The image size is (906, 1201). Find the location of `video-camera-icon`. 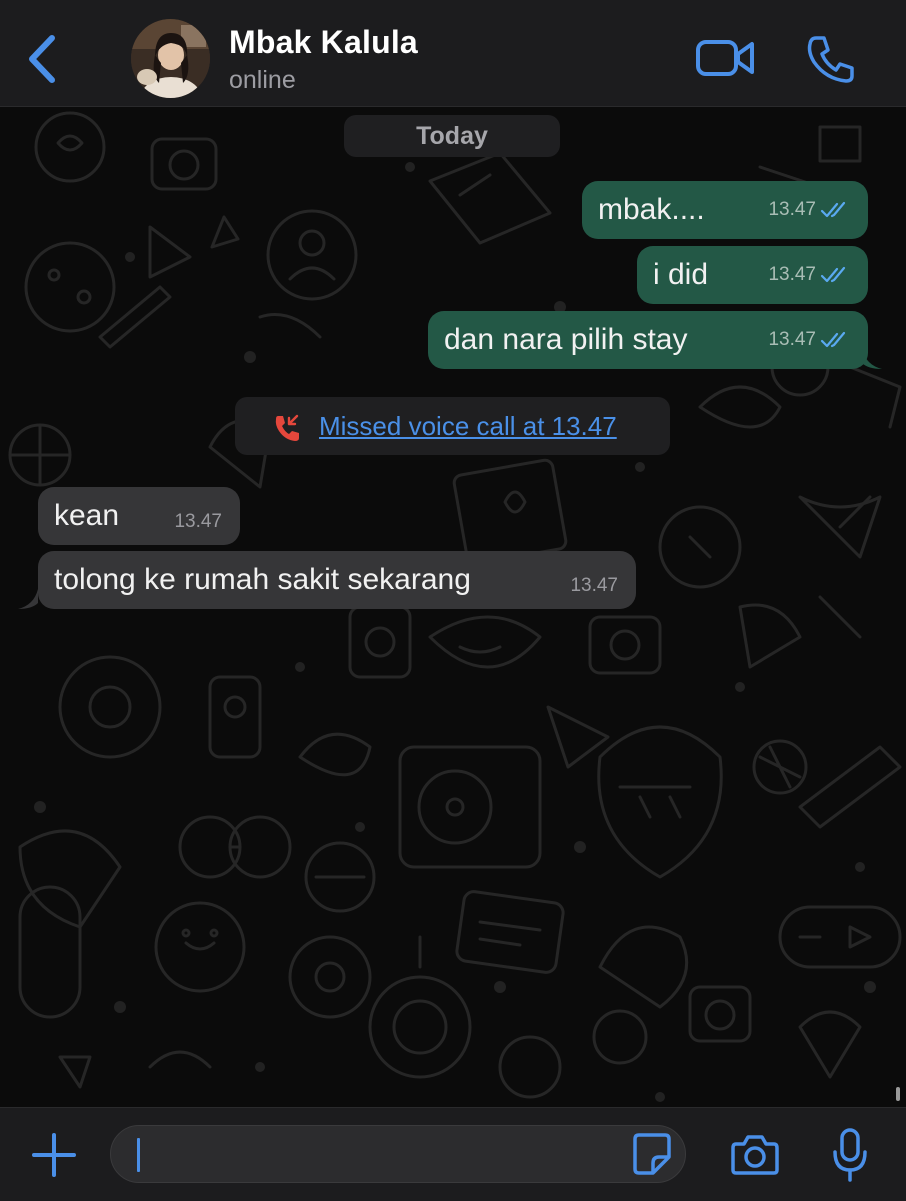

video-camera-icon is located at coordinates (725, 58).